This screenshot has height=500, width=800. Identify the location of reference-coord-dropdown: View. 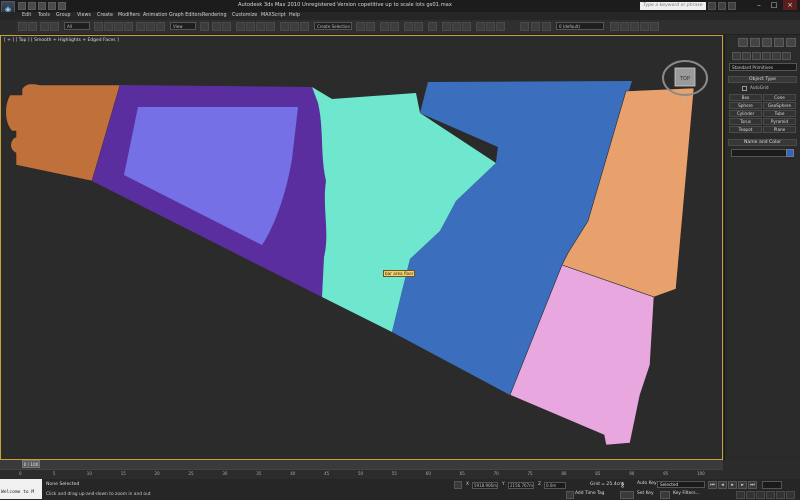
(183, 26).